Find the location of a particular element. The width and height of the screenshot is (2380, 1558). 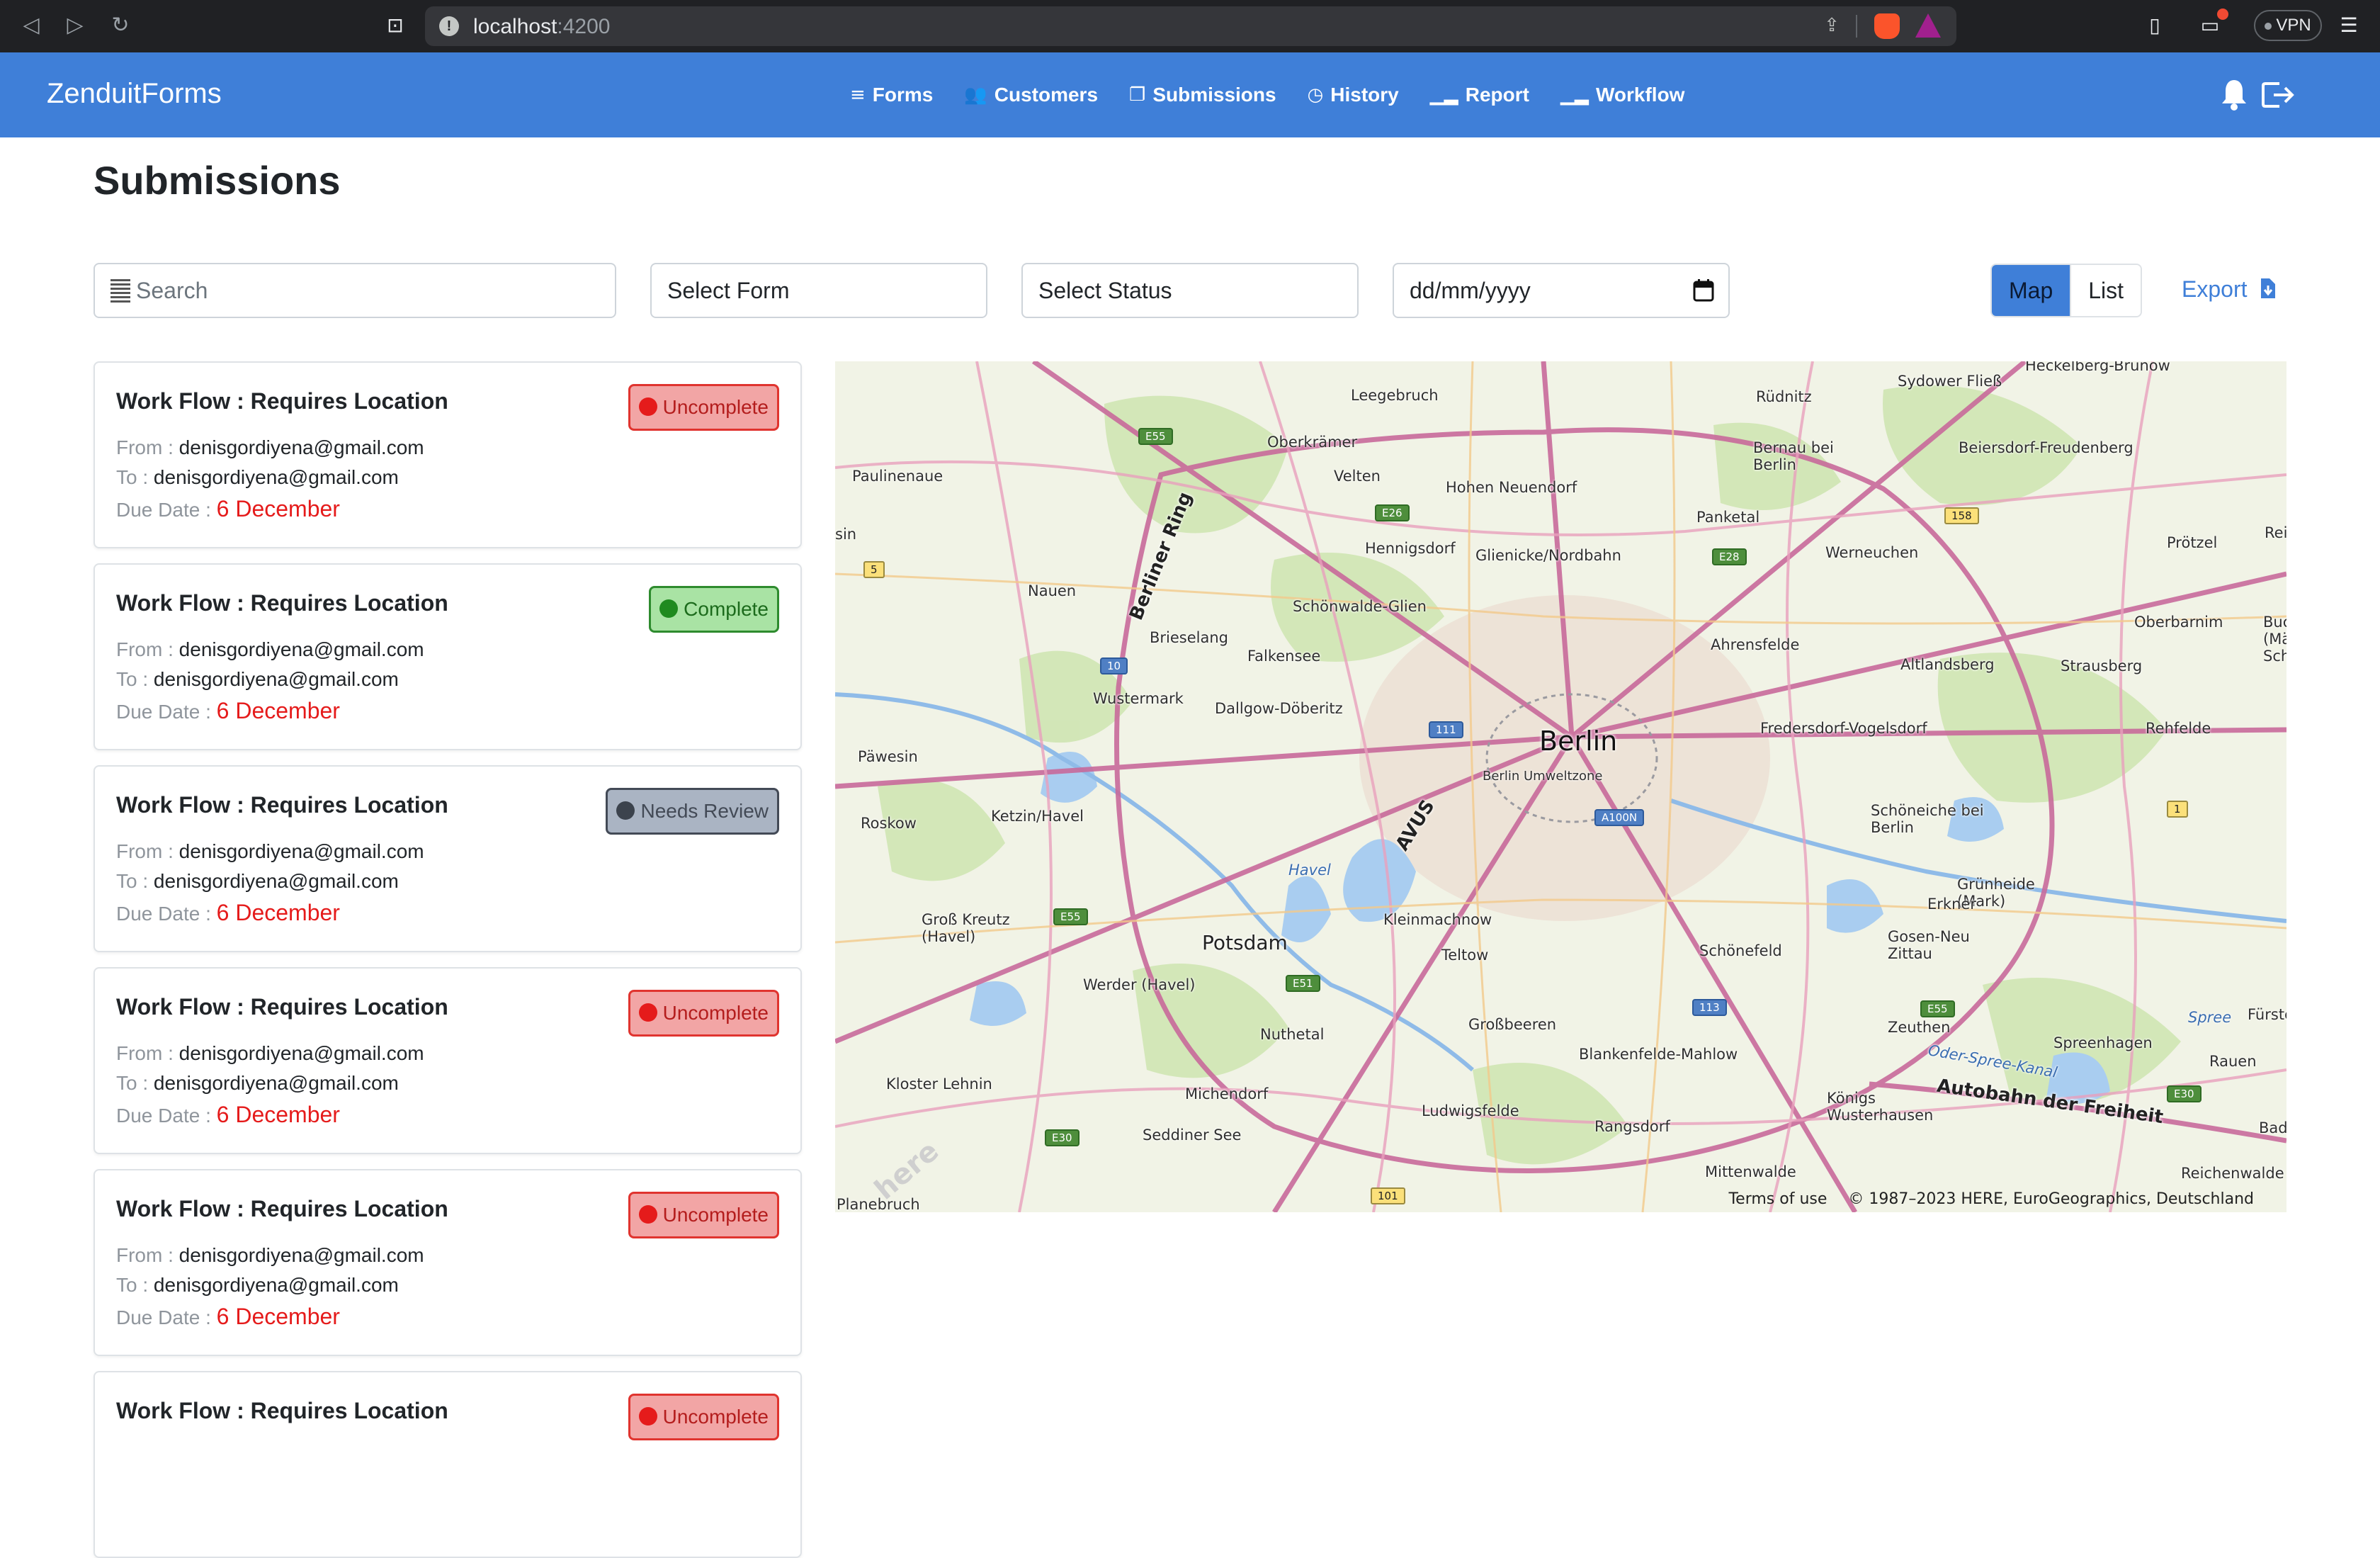

map-place-label: Dallgow-Döberitz is located at coordinates (1279, 708).